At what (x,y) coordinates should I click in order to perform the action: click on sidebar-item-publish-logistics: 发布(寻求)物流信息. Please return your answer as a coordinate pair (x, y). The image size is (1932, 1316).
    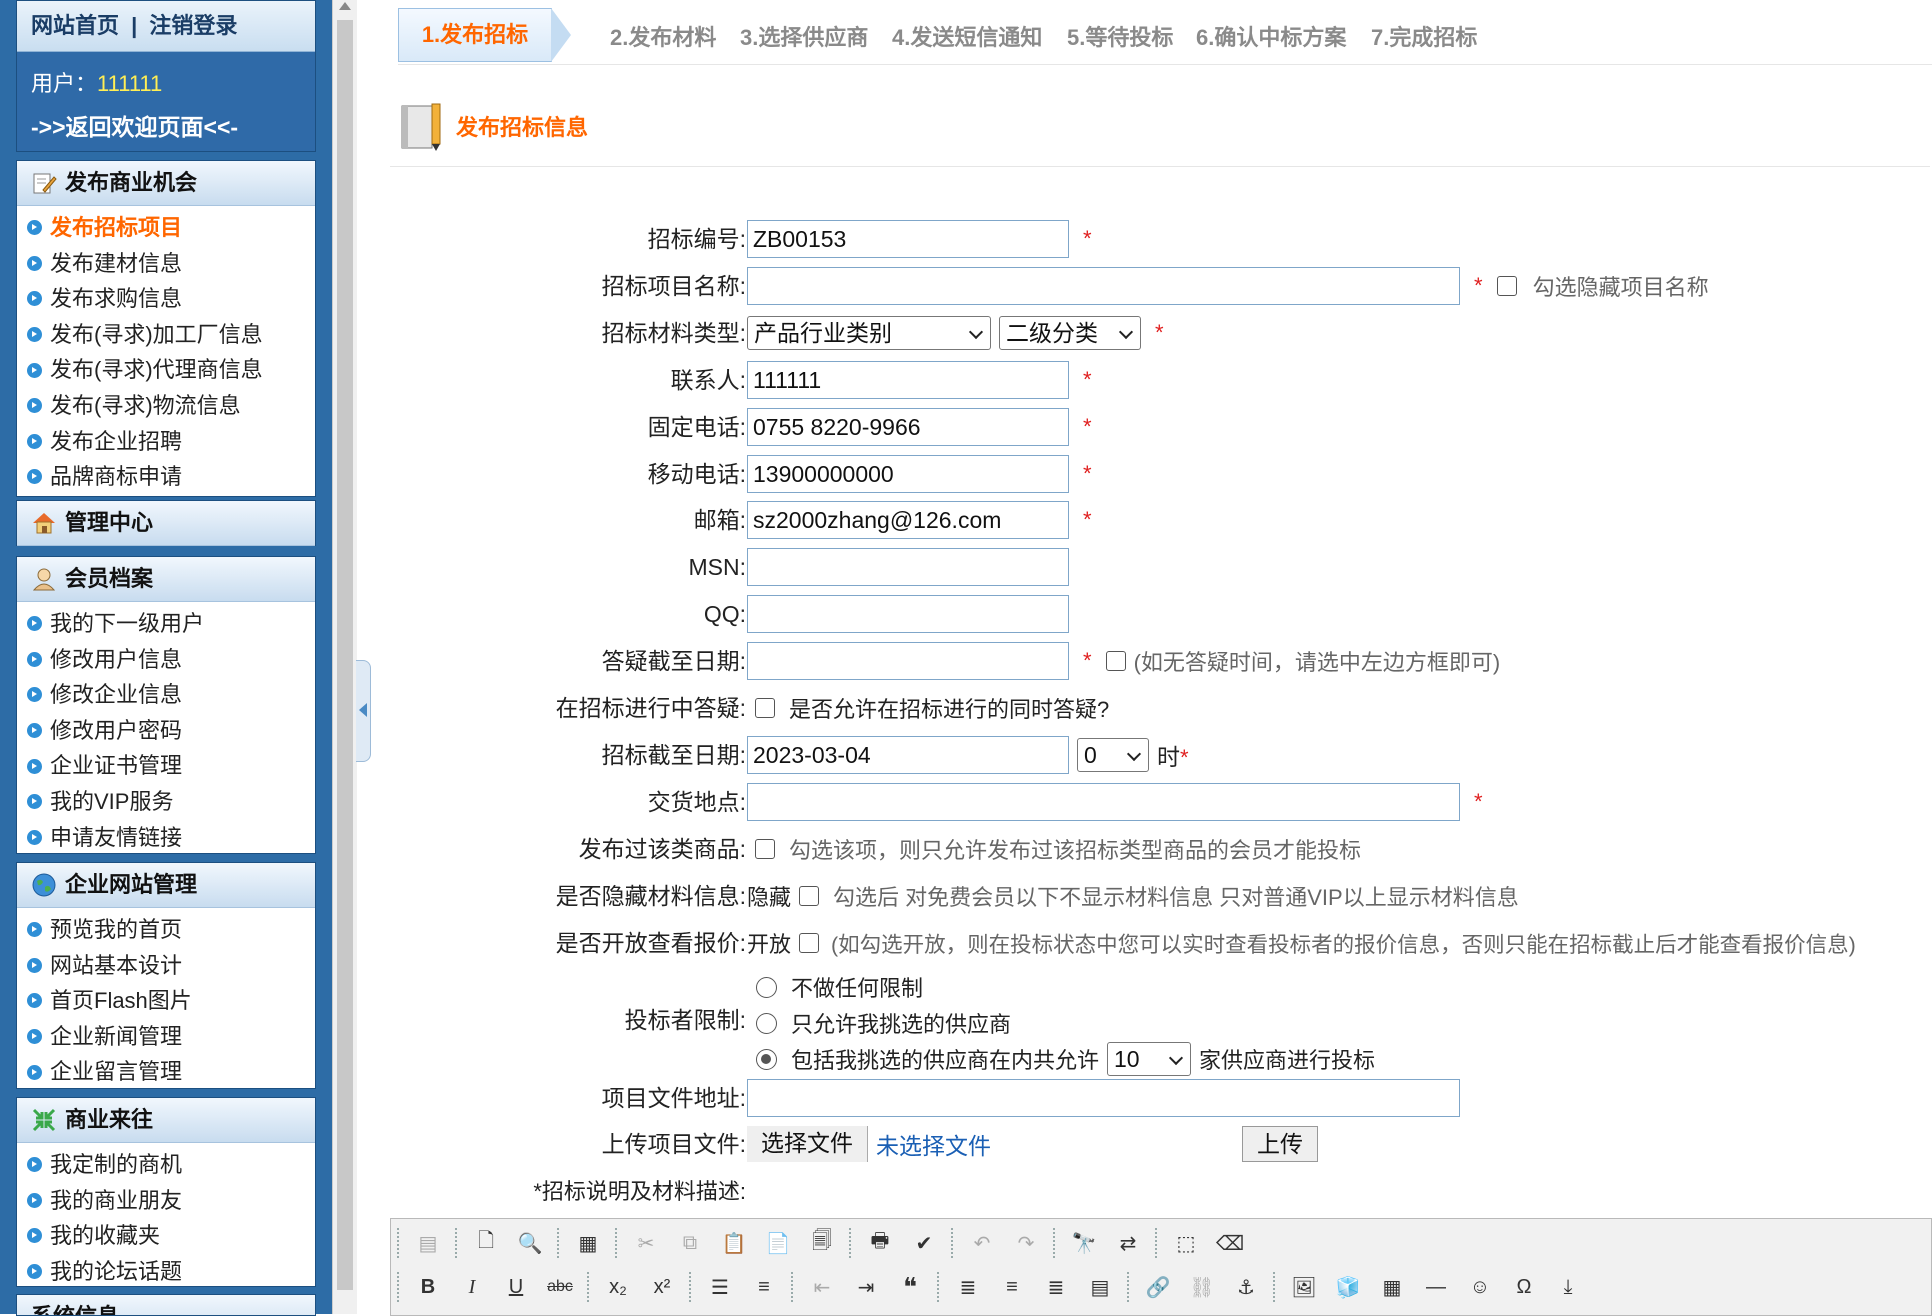
    Looking at the image, I should click on (166, 406).